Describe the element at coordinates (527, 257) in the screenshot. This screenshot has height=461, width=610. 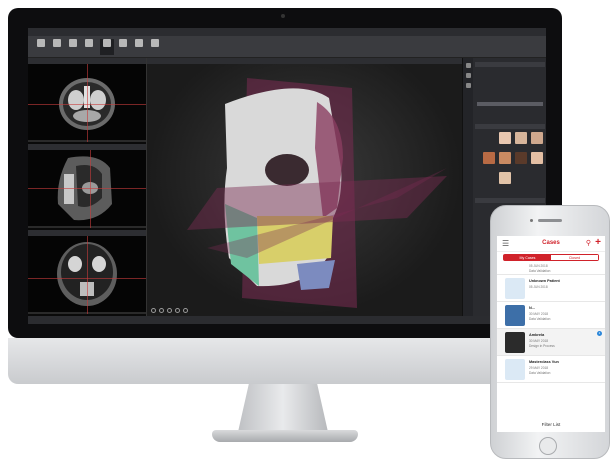
I see `tab-my-cases: My Cases` at that location.